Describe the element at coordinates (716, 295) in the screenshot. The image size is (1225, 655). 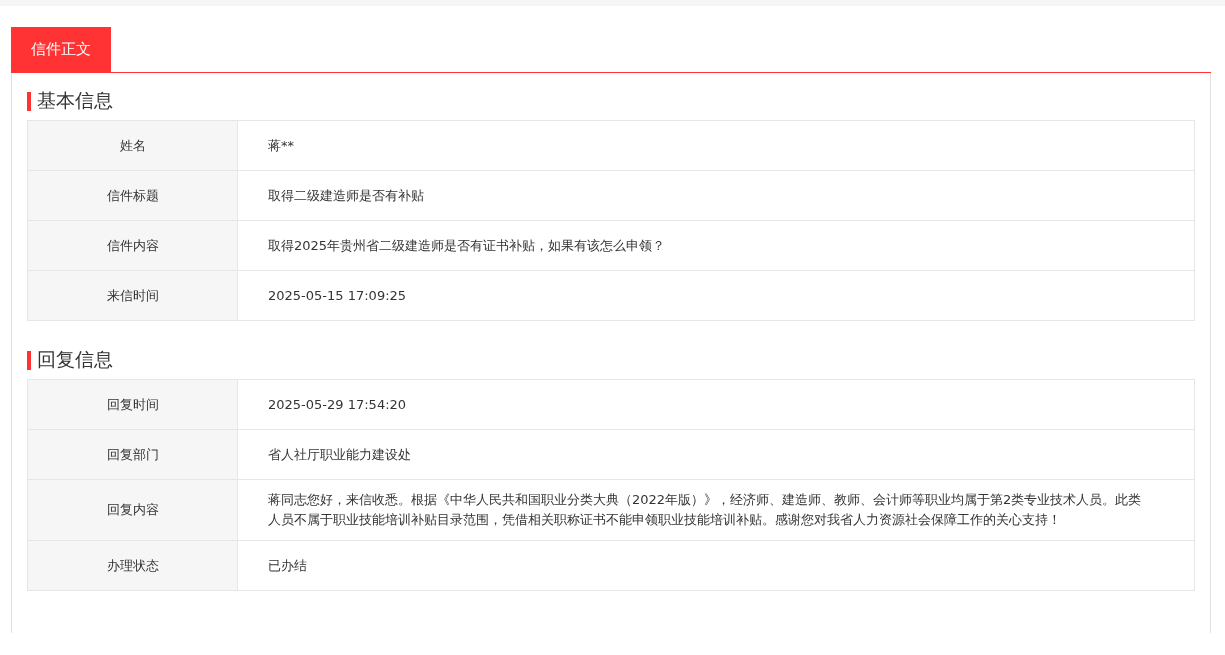
I see `field-value: 2025-05-15 17:09:25` at that location.